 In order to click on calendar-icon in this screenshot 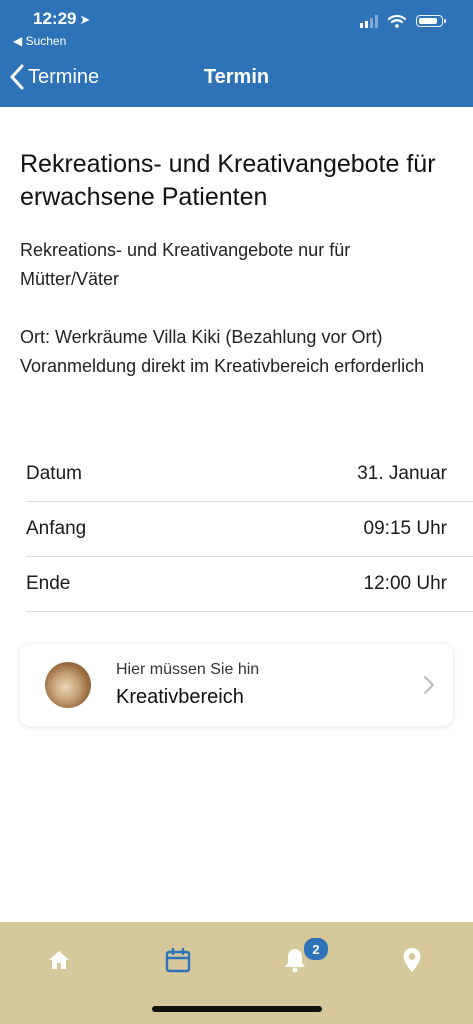, I will do `click(178, 960)`.